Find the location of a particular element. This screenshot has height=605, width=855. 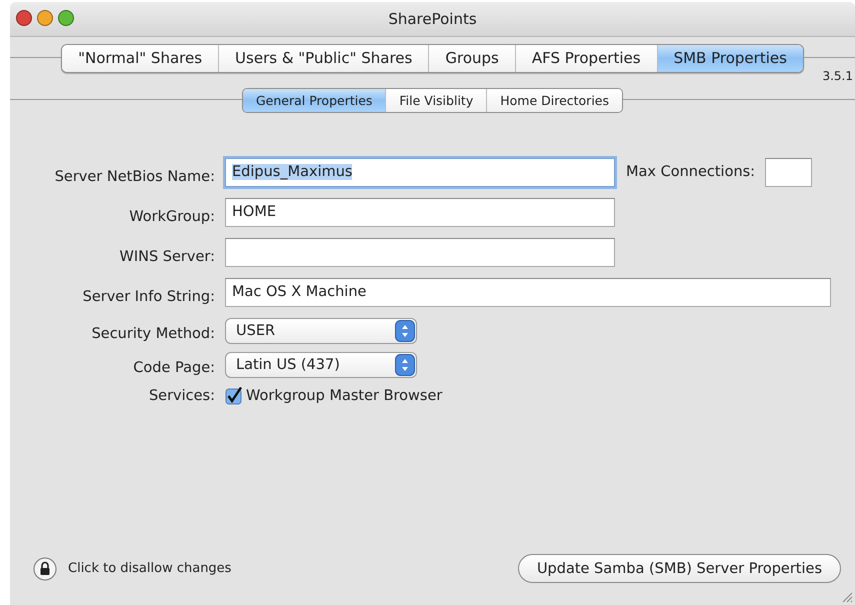

field-label: WINS Server: is located at coordinates (166, 257).